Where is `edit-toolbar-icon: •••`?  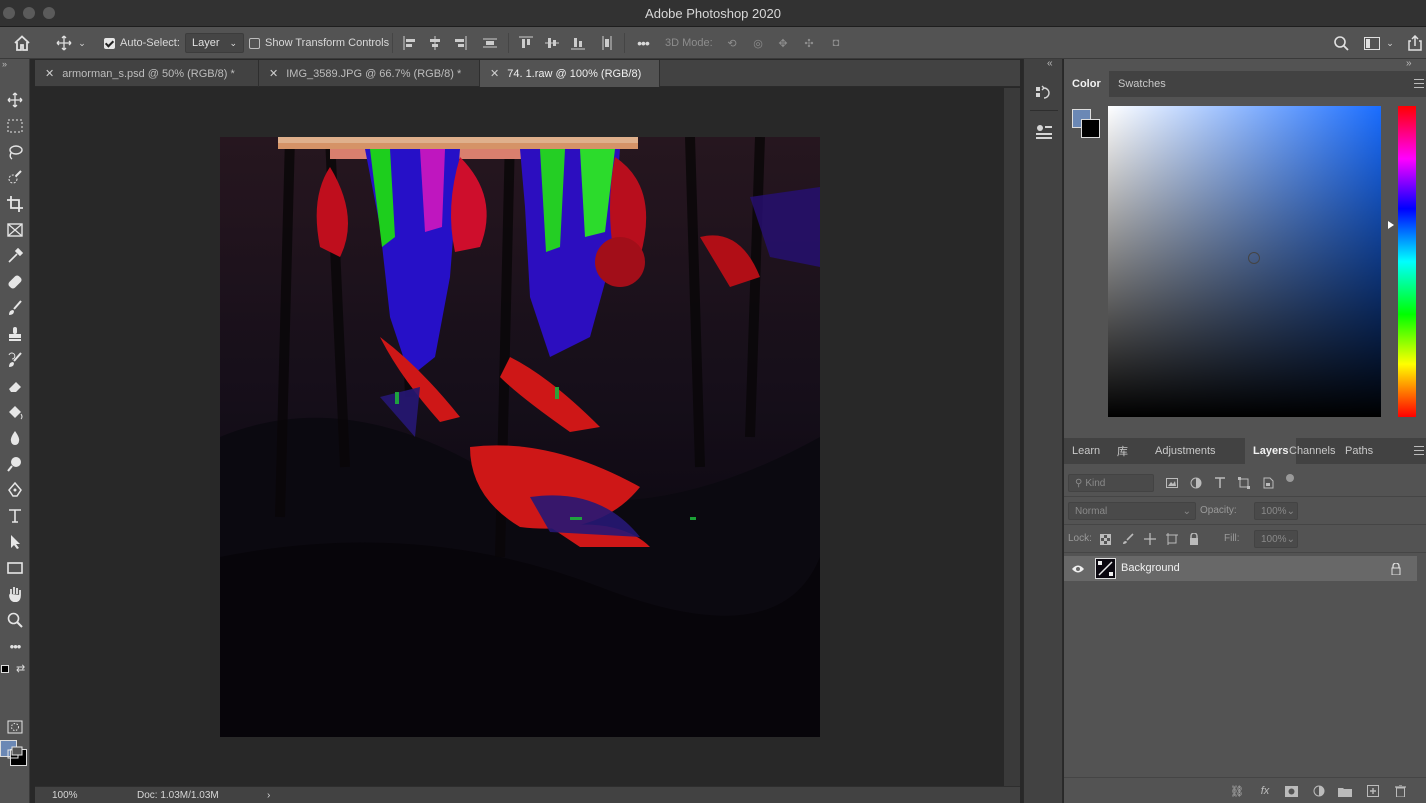 edit-toolbar-icon: ••• is located at coordinates (15, 646).